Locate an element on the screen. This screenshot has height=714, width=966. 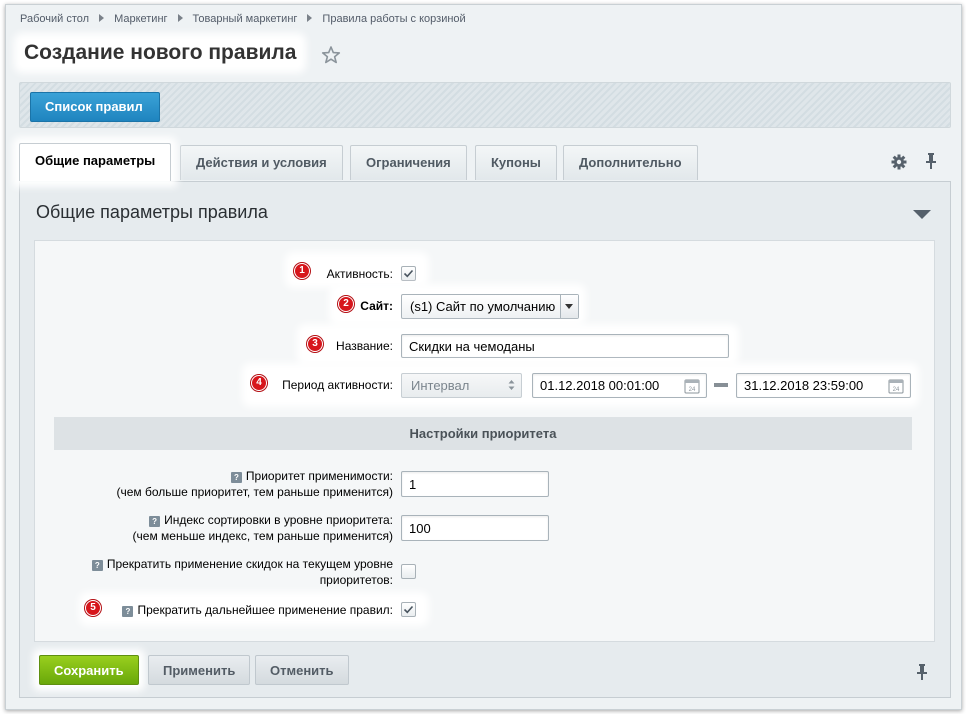
period-from-value: 01.12.2018 00:01:00 is located at coordinates (600, 385).